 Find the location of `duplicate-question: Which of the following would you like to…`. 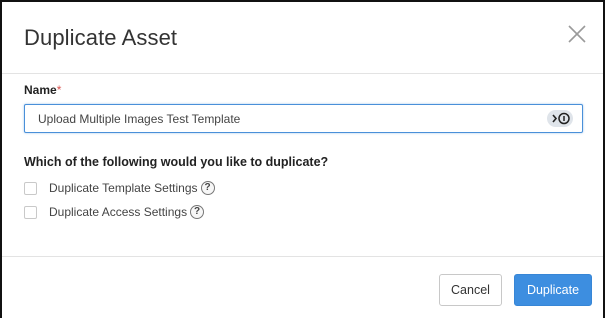

duplicate-question: Which of the following would you like to… is located at coordinates (176, 162).